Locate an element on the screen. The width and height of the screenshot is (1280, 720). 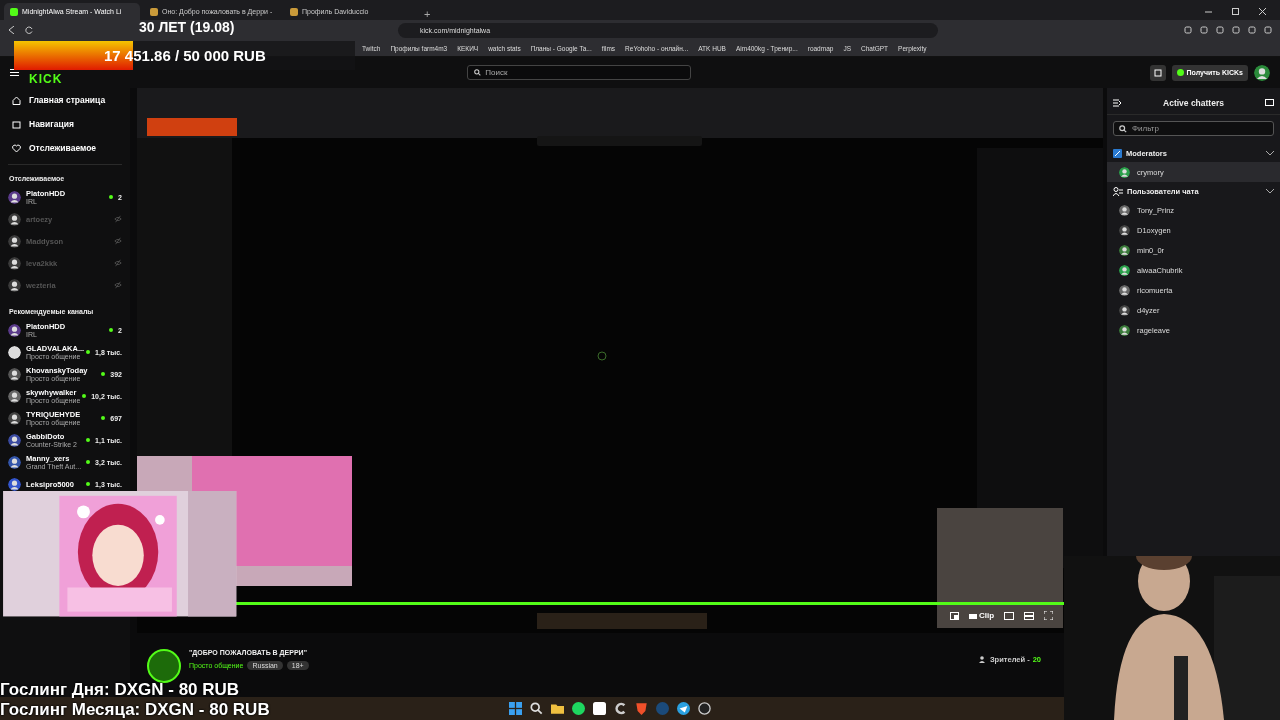
nav-item: Навигация is located at coordinates (65, 124).